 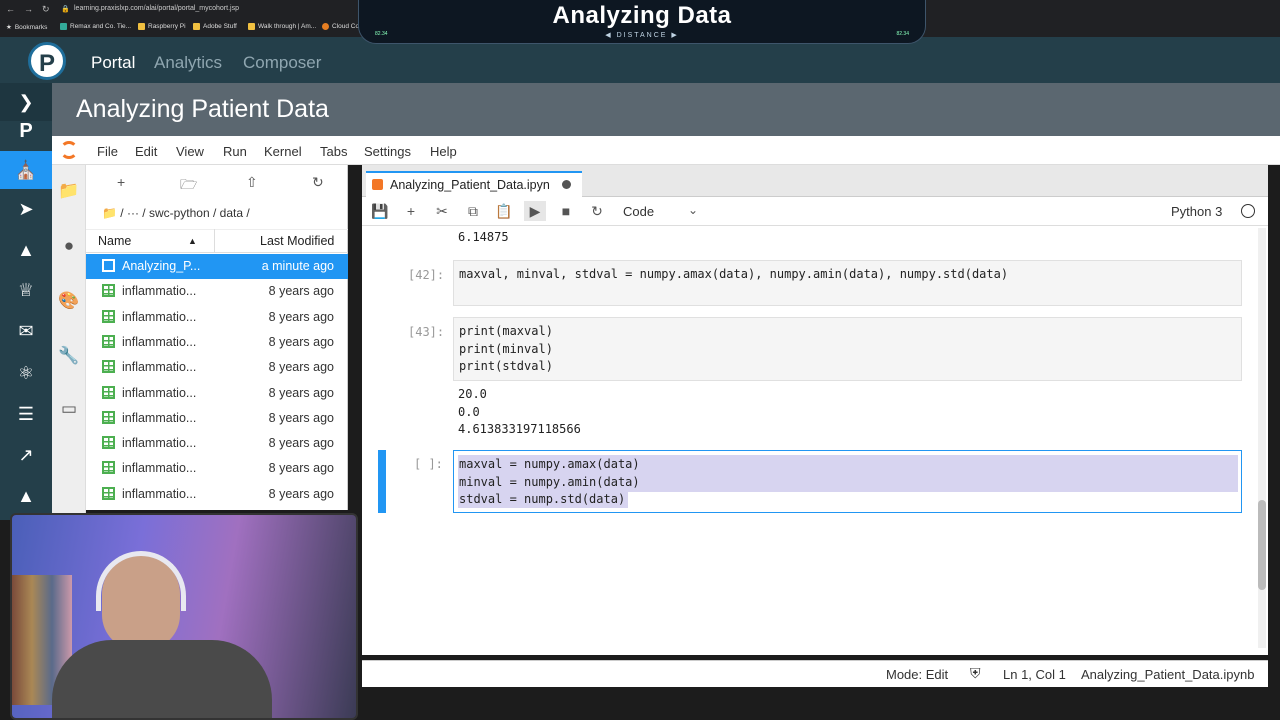 What do you see at coordinates (196, 26) in the screenshot?
I see `folder-icon` at bounding box center [196, 26].